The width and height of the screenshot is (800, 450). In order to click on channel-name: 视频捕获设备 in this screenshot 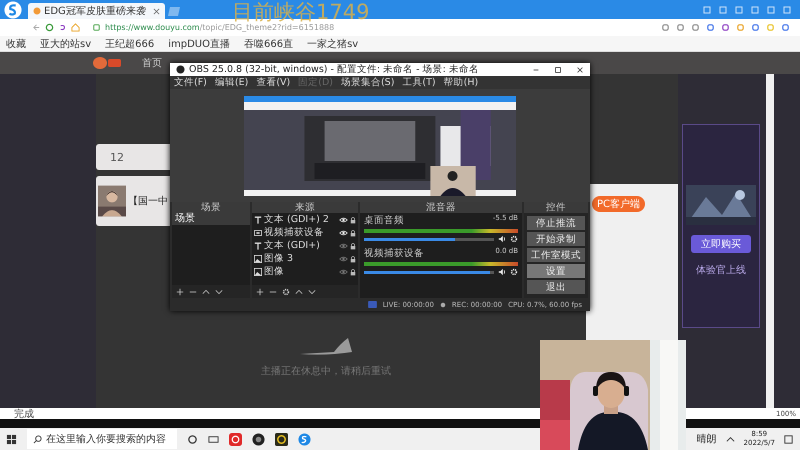, I will do `click(394, 253)`.